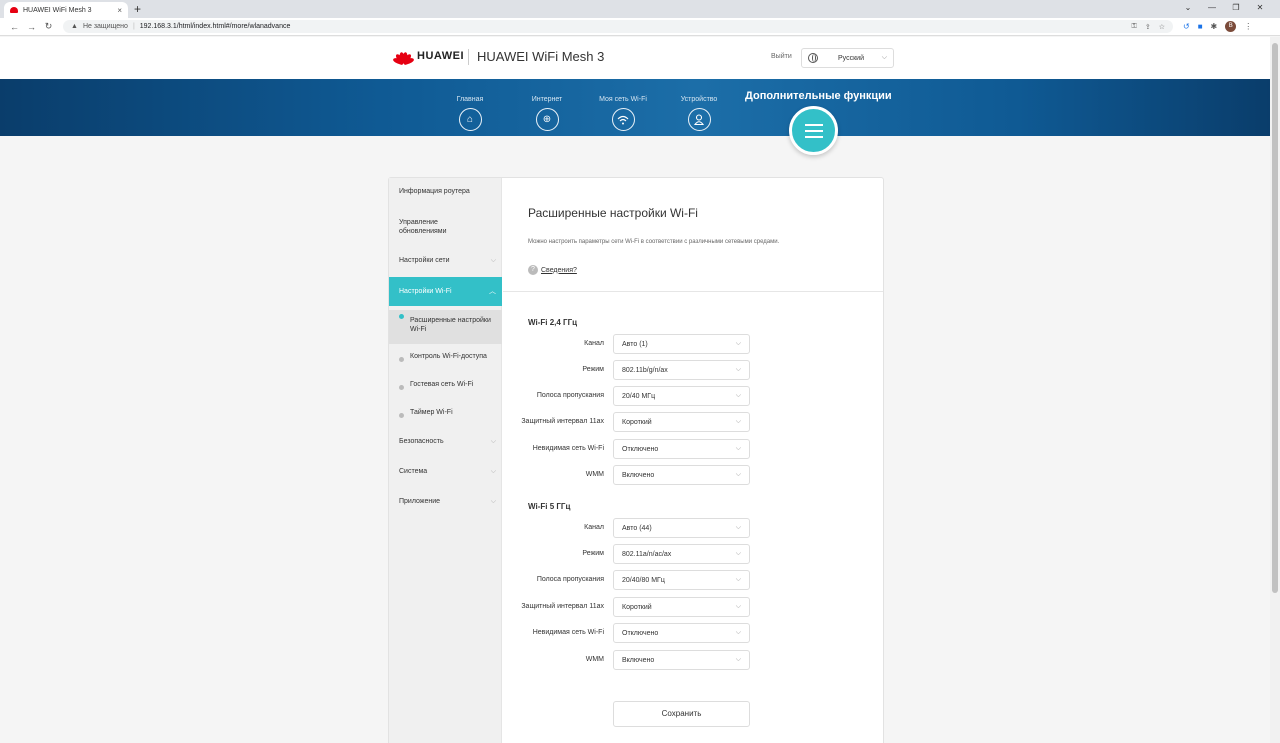  Describe the element at coordinates (851, 58) in the screenshot. I see `language-value: Русский` at that location.